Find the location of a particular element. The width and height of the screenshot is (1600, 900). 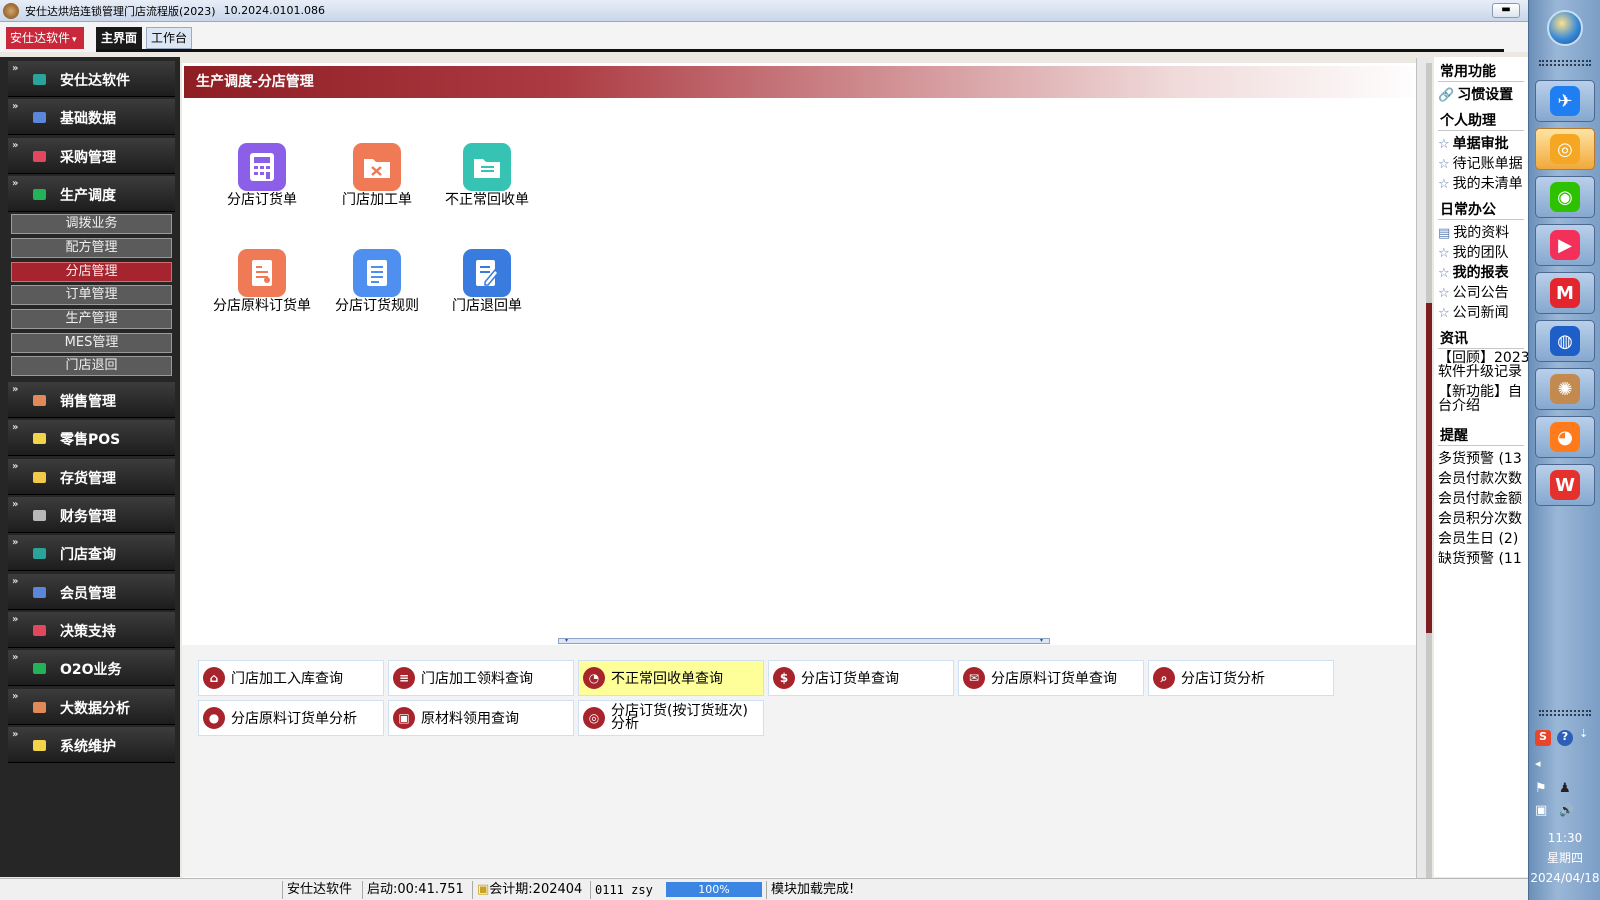

sidebar-item: » 安仕达软件 is located at coordinates (91, 79).